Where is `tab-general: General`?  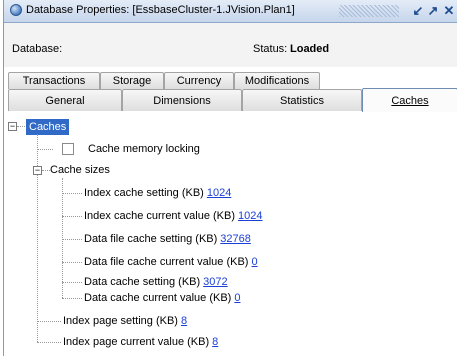
tab-general: General is located at coordinates (65, 100).